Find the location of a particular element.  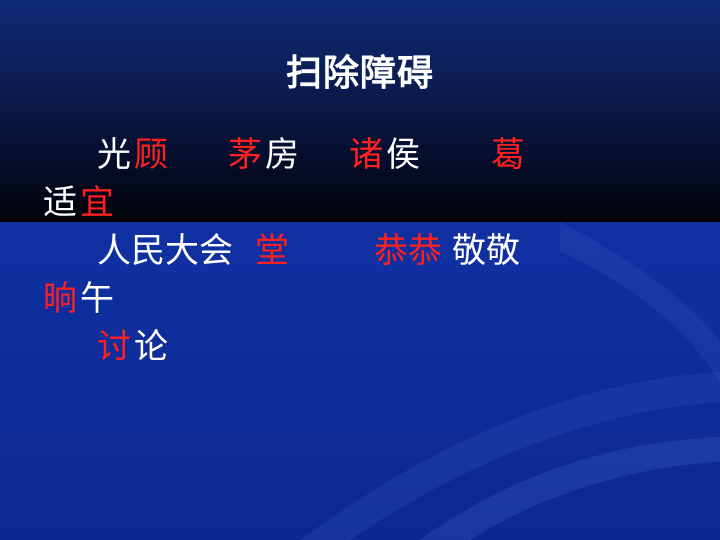

word-lun: 论 is located at coordinates (151, 347).